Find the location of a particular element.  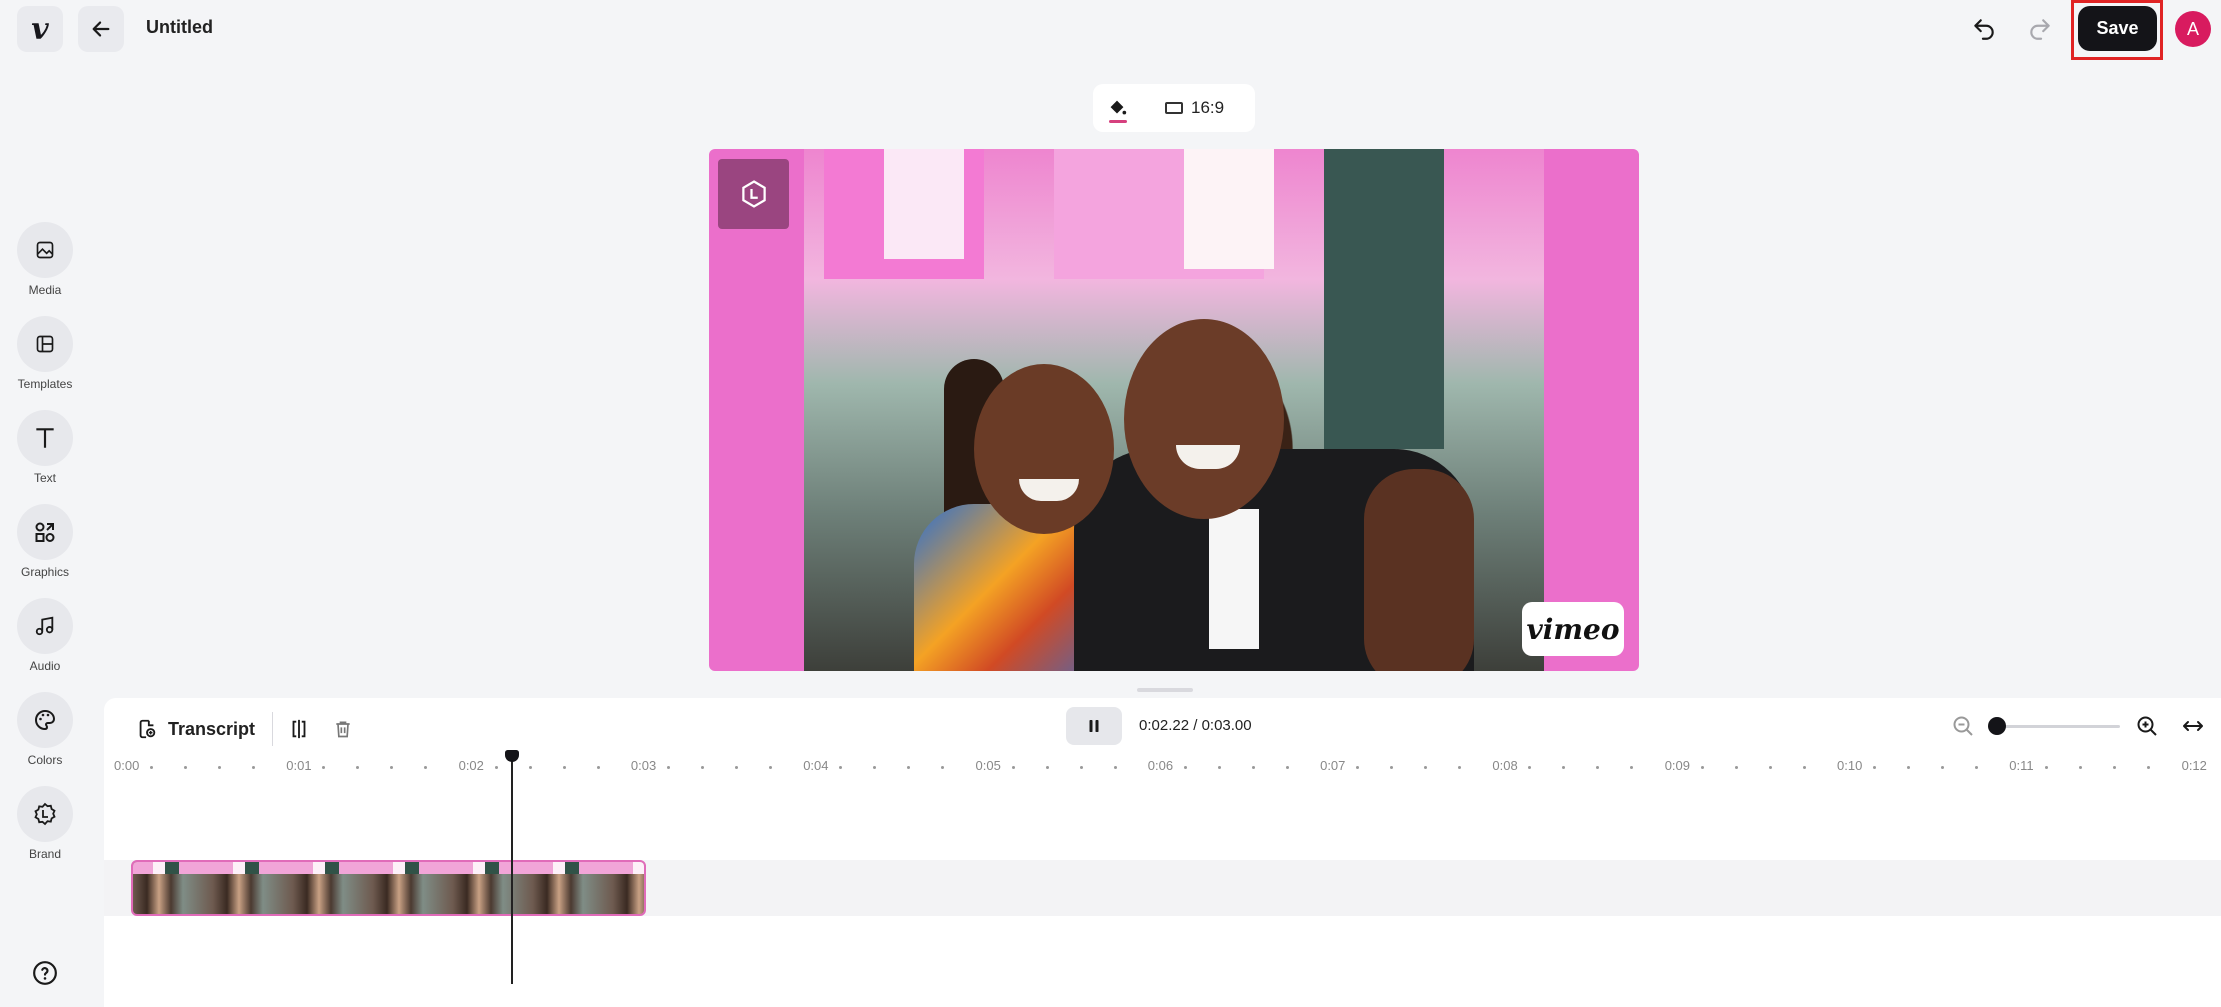

brand-logo-tile is located at coordinates (753, 194).